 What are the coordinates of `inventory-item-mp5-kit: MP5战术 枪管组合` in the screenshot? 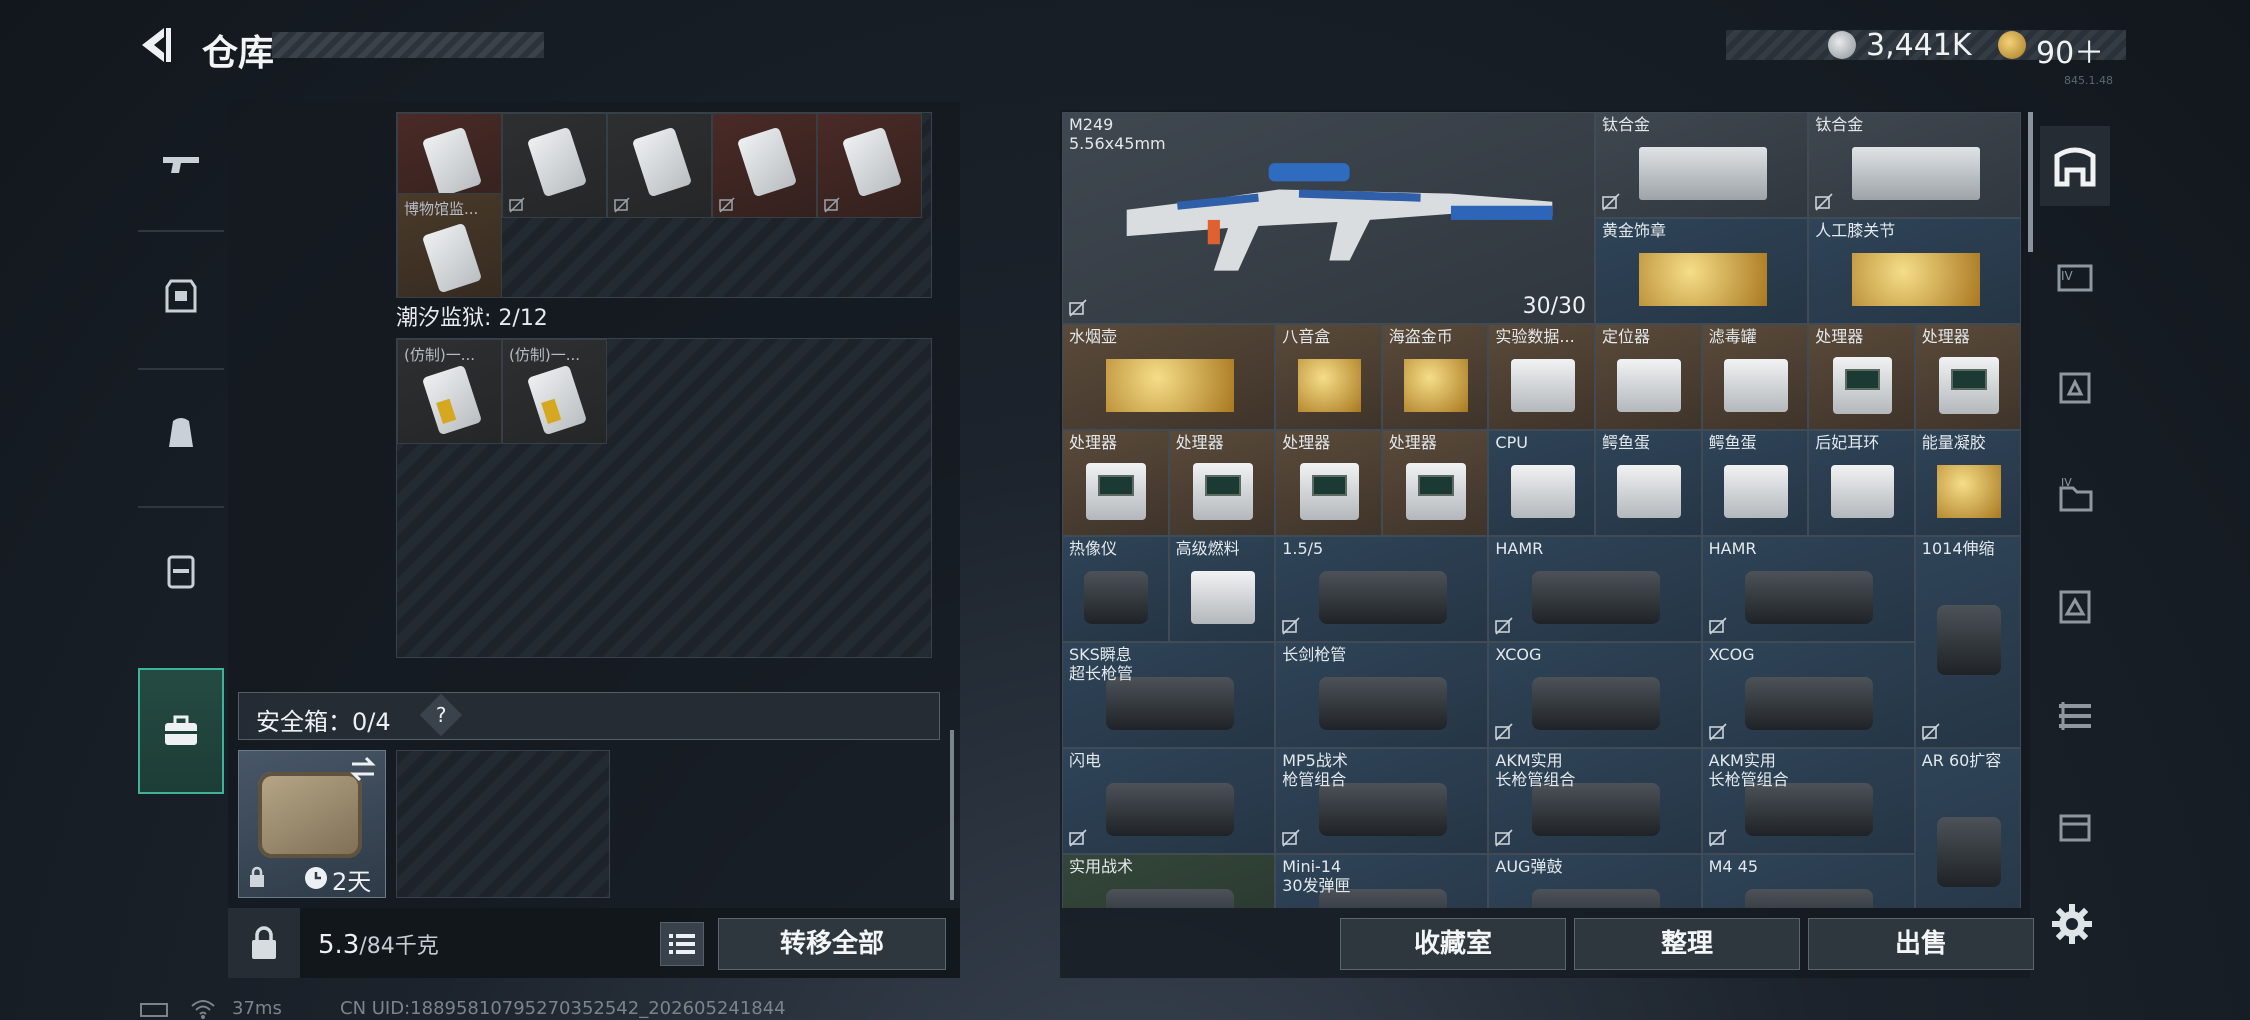 It's located at (1382, 801).